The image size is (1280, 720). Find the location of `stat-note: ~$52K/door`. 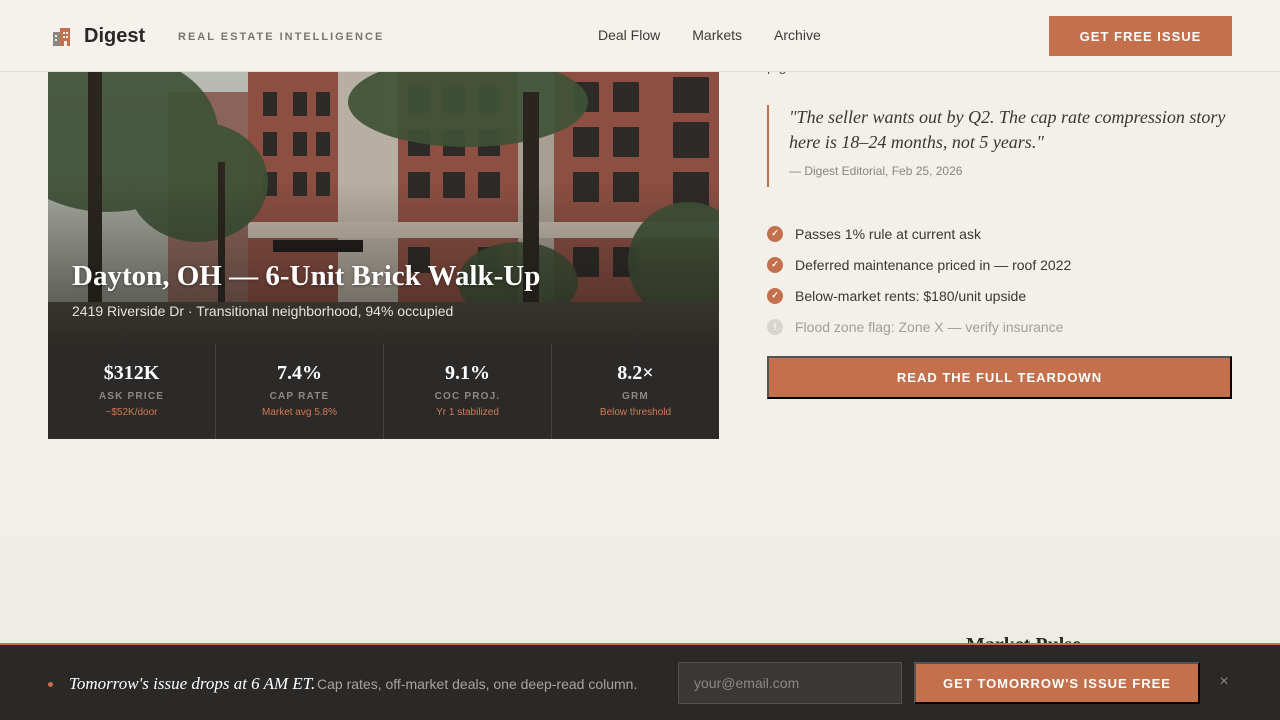

stat-note: ~$52K/door is located at coordinates (131, 412).